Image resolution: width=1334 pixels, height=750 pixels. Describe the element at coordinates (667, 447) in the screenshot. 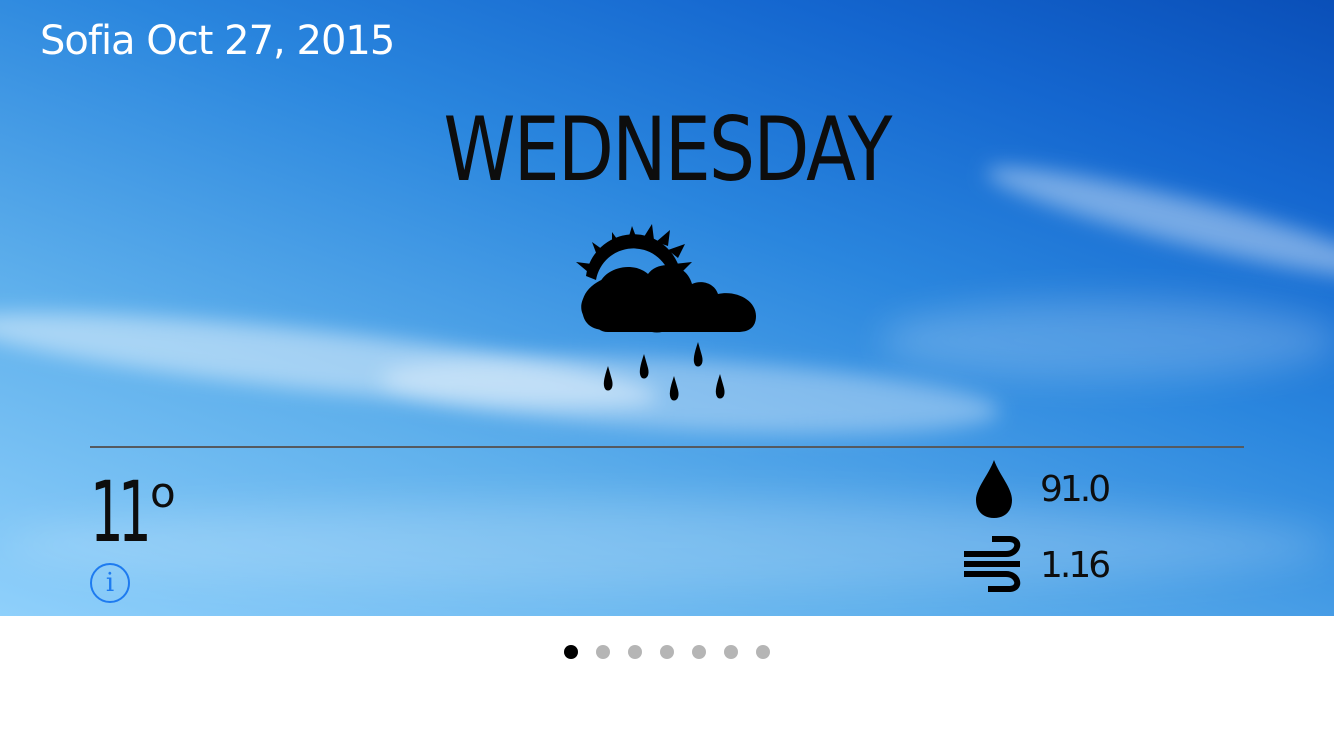

I see `divider` at that location.